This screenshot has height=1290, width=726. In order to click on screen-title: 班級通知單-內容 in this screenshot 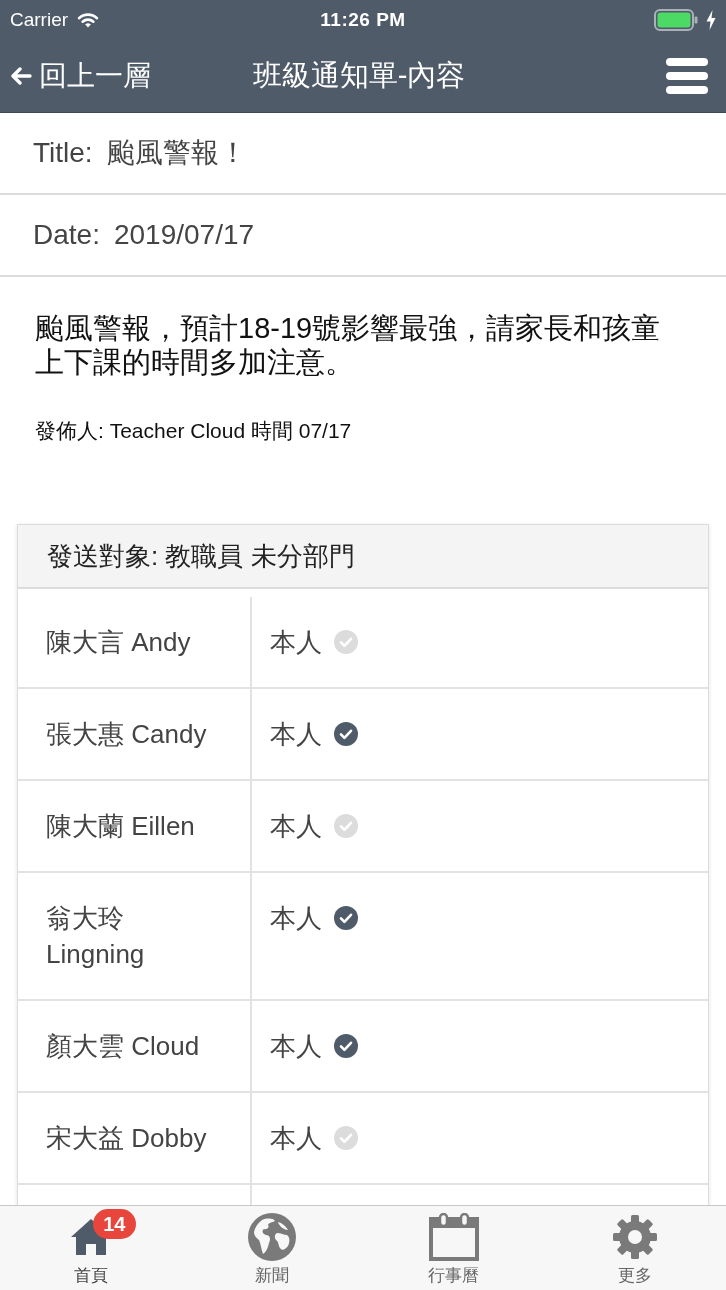, I will do `click(359, 75)`.